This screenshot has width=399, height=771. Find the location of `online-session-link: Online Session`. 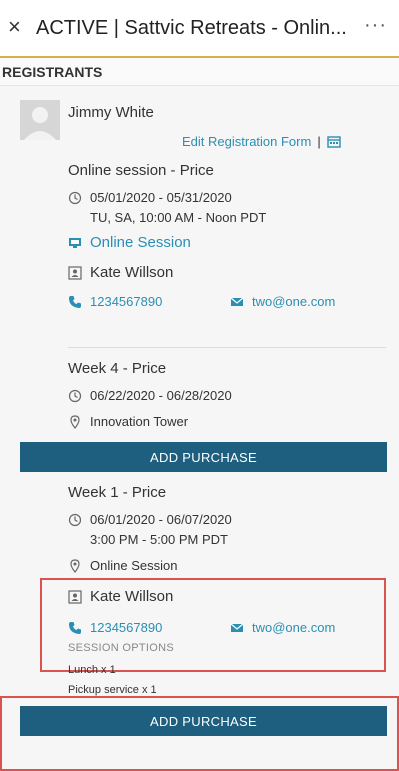

online-session-link: Online Session is located at coordinates (140, 242).